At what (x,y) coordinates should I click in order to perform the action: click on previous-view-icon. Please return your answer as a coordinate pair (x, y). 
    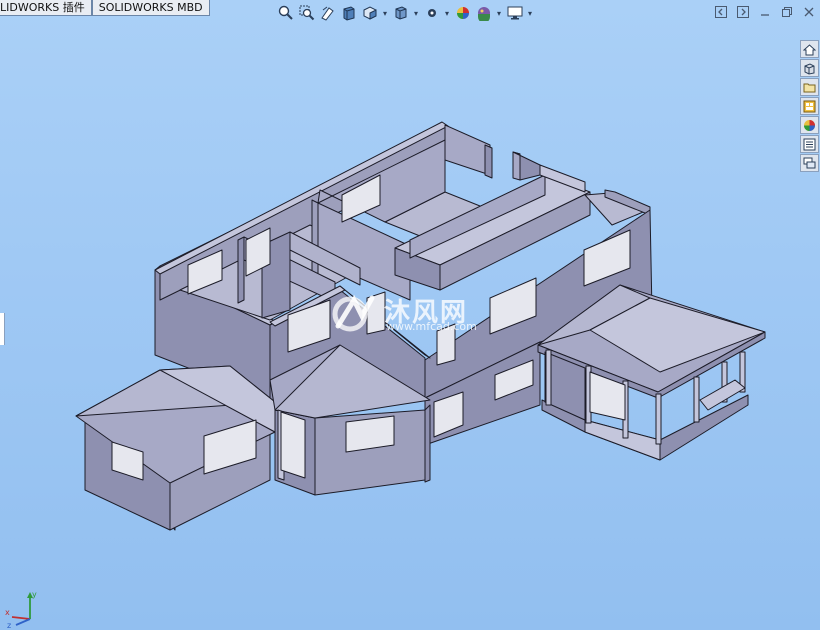
    Looking at the image, I should click on (327, 13).